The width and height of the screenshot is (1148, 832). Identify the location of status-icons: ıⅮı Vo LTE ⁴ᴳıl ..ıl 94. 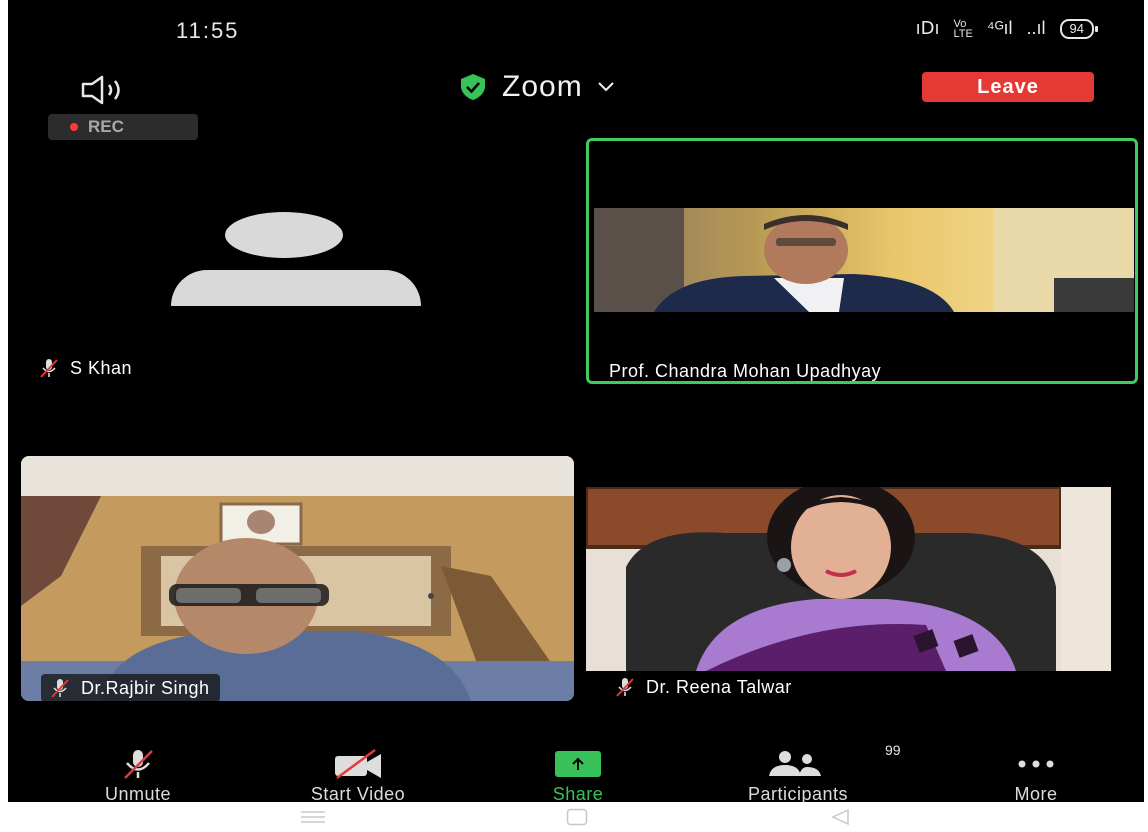
(1007, 28).